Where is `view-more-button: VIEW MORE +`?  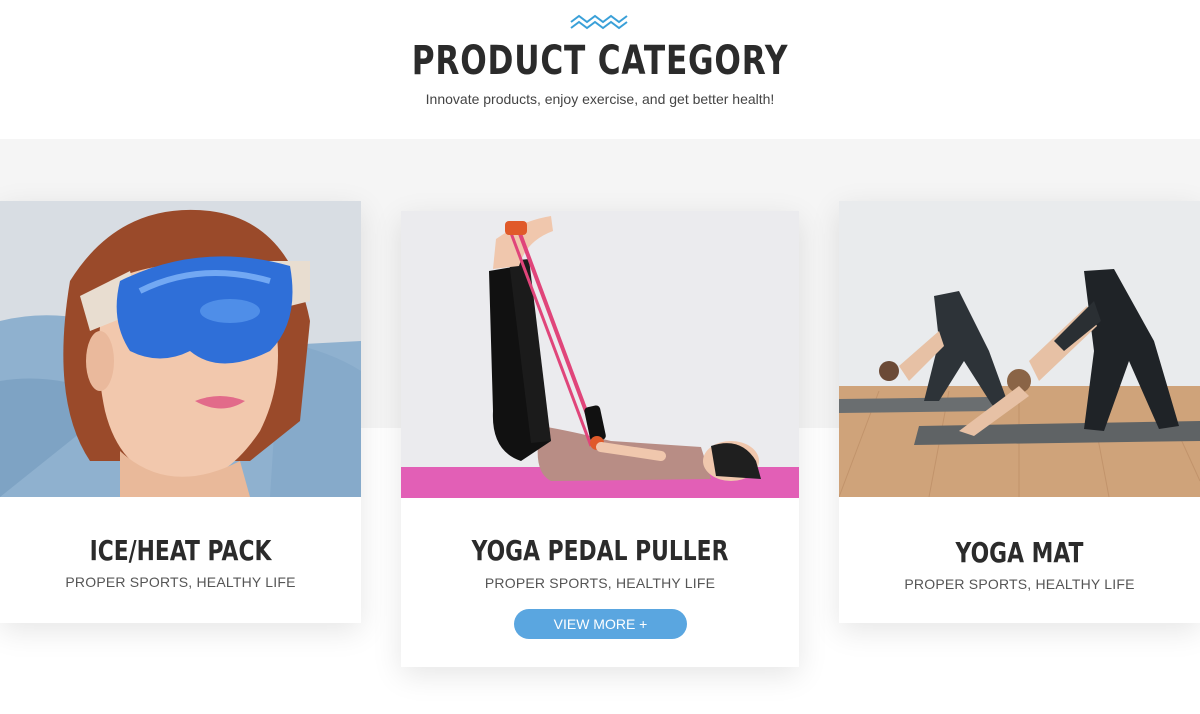 view-more-button: VIEW MORE + is located at coordinates (600, 624).